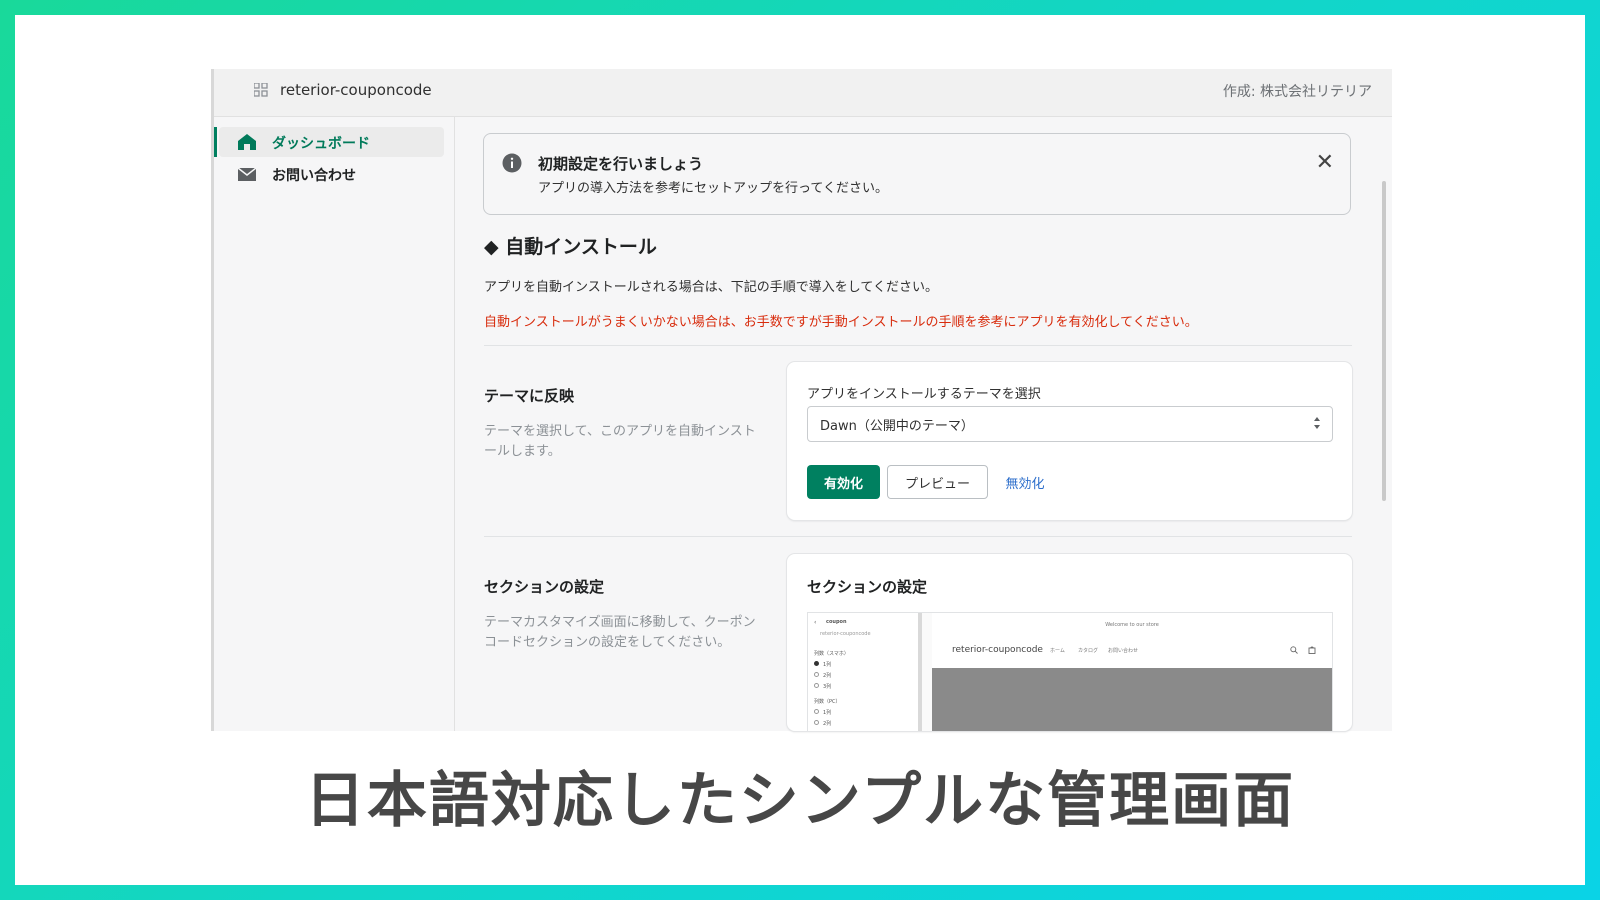 The height and width of the screenshot is (900, 1600). What do you see at coordinates (620, 632) in the screenshot?
I see `section-settings-description: テーマカスタマイズ画面に移動して、クーポンコードセクションの設定をしてください。` at bounding box center [620, 632].